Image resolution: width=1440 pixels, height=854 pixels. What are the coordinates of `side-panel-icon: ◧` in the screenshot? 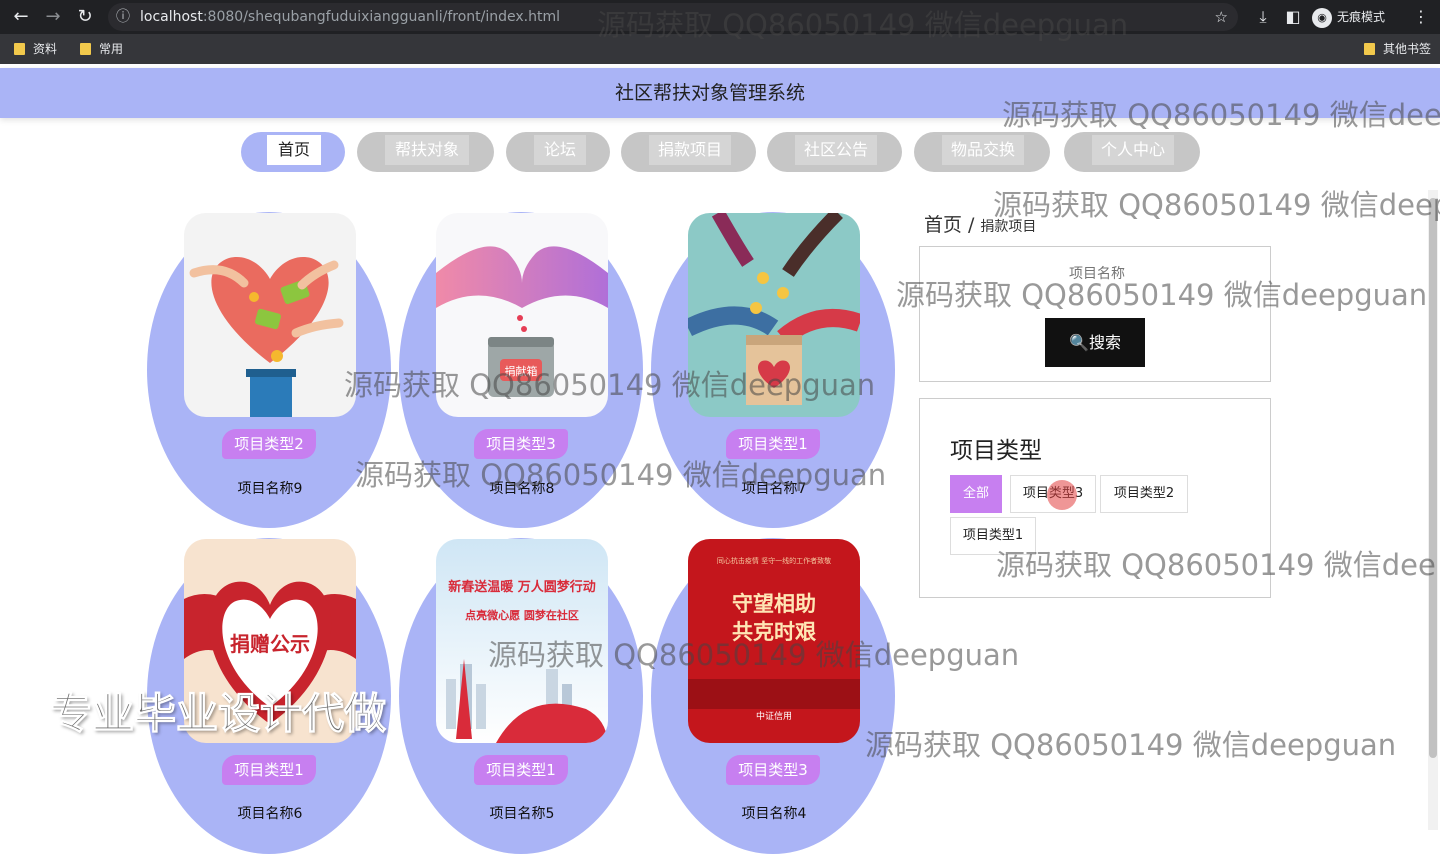 It's located at (1293, 17).